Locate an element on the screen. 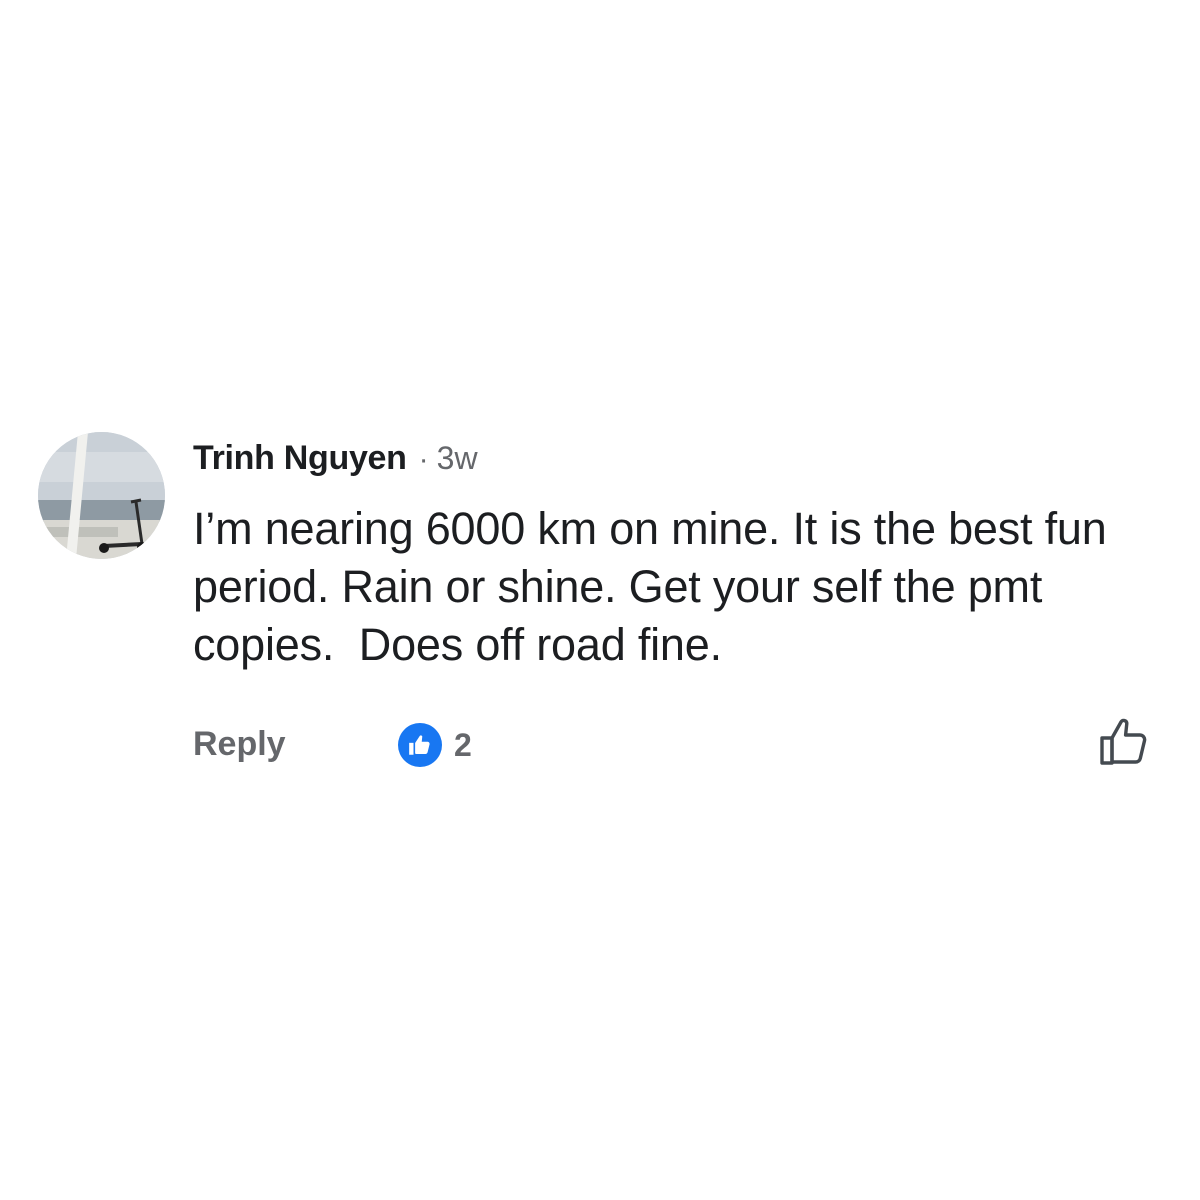  comment-header: Trinh Nguyen · 3w is located at coordinates (335, 459).